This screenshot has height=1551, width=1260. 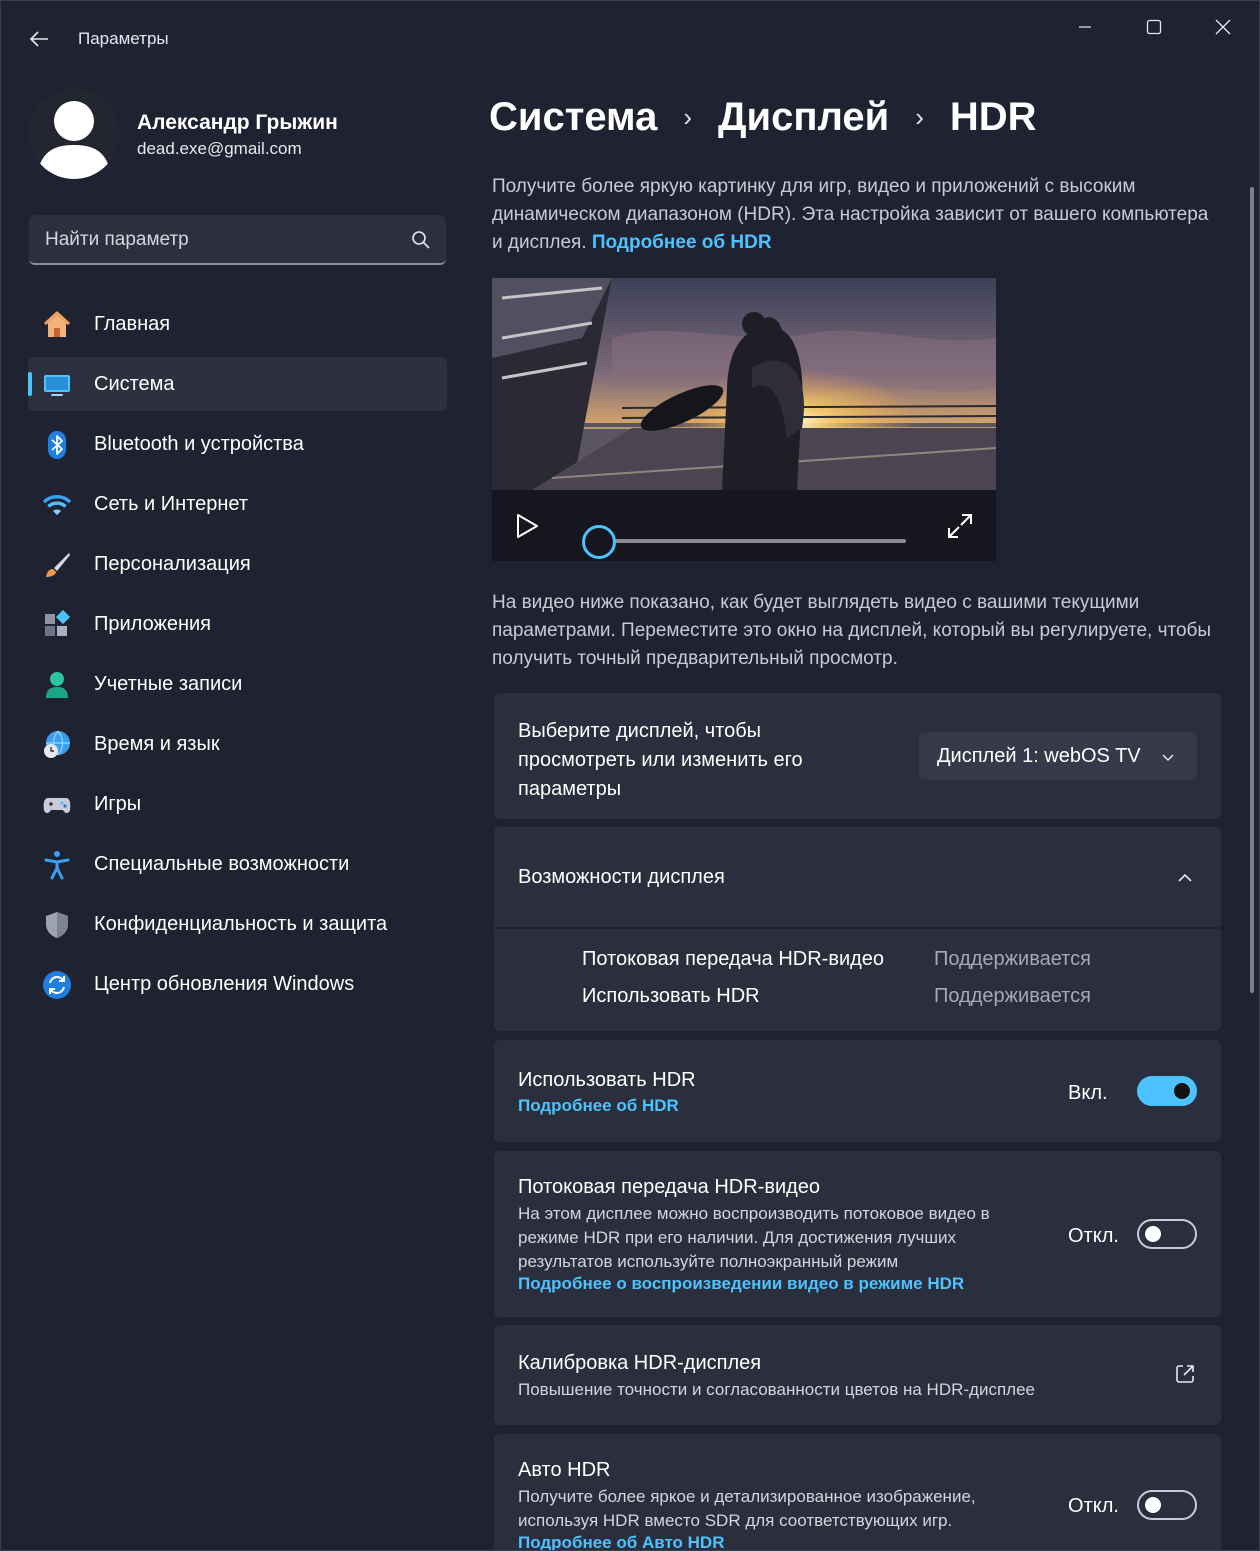 What do you see at coordinates (564, 1470) in the screenshot?
I see `auto-hdr-title: Авто HDR` at bounding box center [564, 1470].